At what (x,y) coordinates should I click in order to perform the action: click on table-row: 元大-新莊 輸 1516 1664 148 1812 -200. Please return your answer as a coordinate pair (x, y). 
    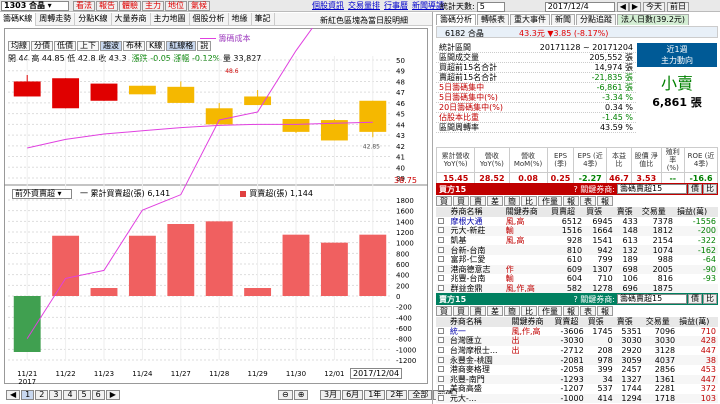
    Looking at the image, I should click on (577, 231).